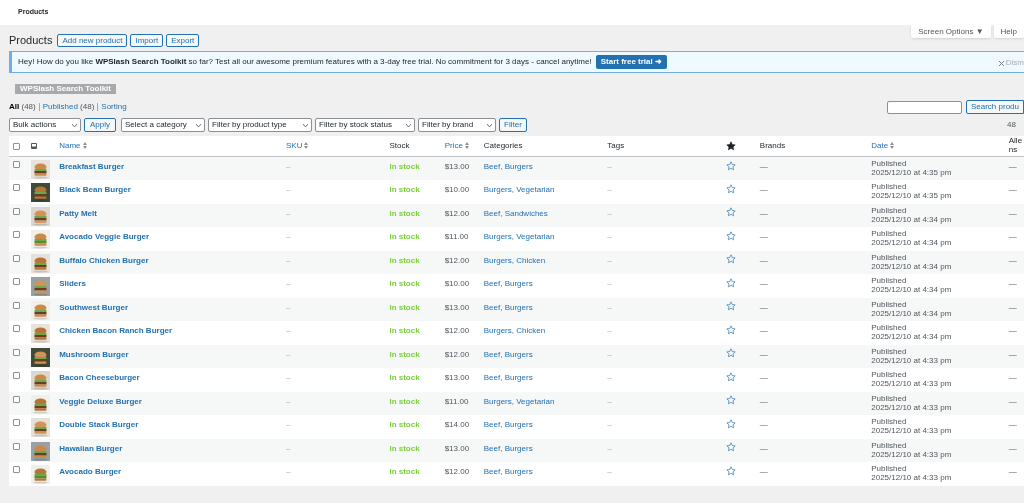  I want to click on price-text: $14.00, so click(457, 424).